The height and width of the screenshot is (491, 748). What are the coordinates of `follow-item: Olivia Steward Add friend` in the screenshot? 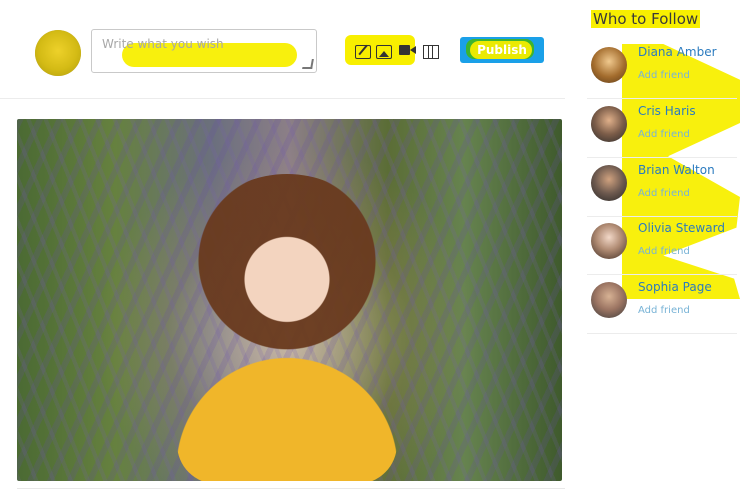 It's located at (662, 245).